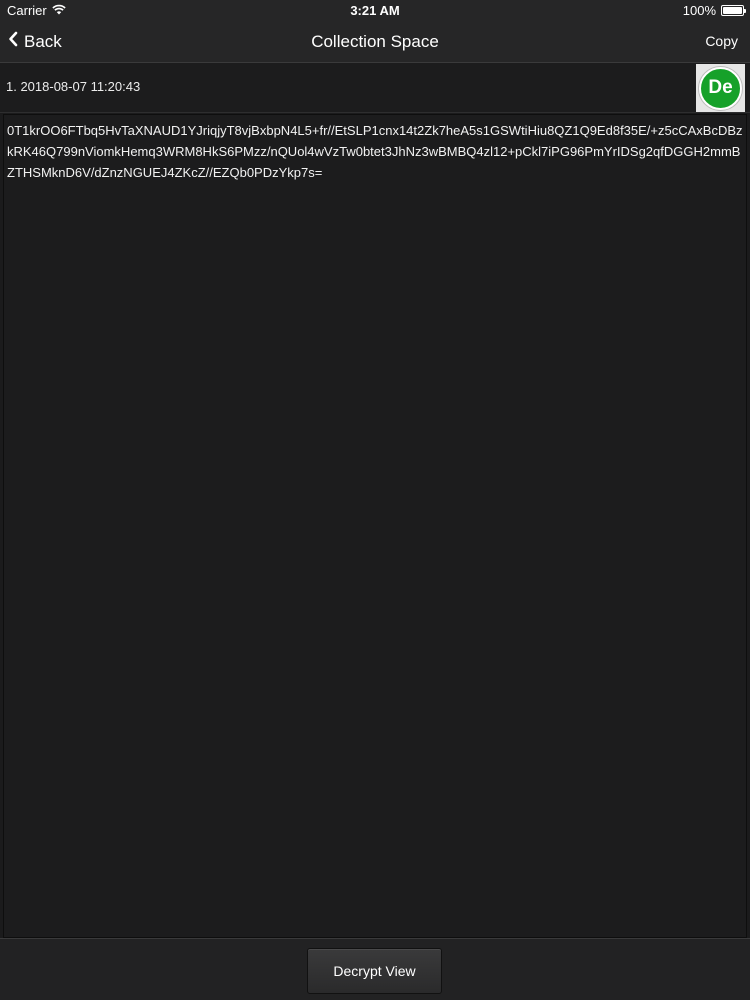 The image size is (750, 1000). Describe the element at coordinates (733, 10) in the screenshot. I see `battery-icon` at that location.